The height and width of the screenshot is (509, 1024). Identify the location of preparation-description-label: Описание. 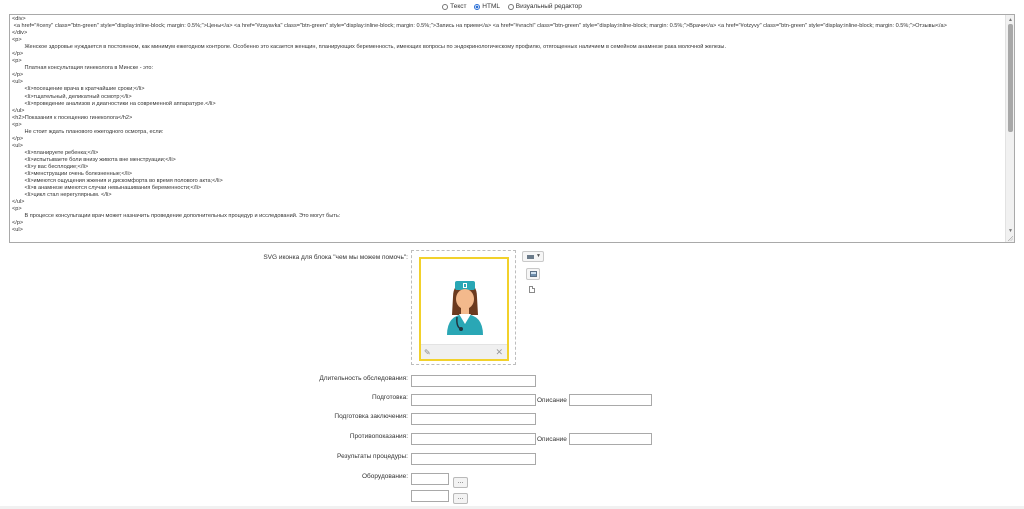
(552, 400).